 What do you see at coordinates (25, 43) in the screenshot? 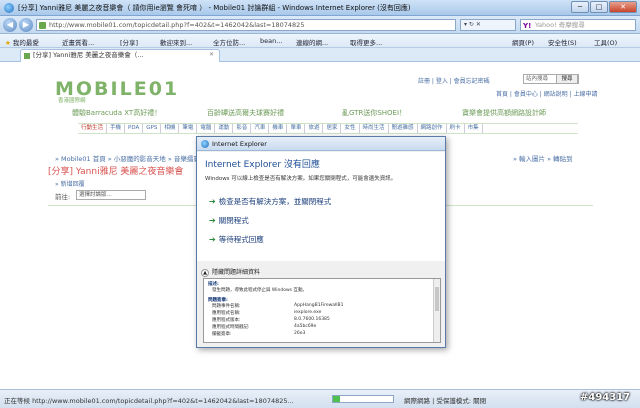
I see `favorites-label: 我的最愛` at bounding box center [25, 43].